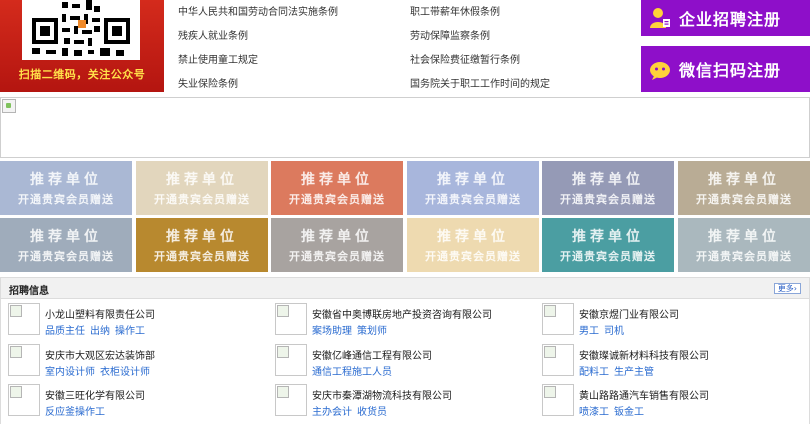 The width and height of the screenshot is (810, 424). I want to click on company-name: 安徽京煜门业有限公司, so click(629, 313).